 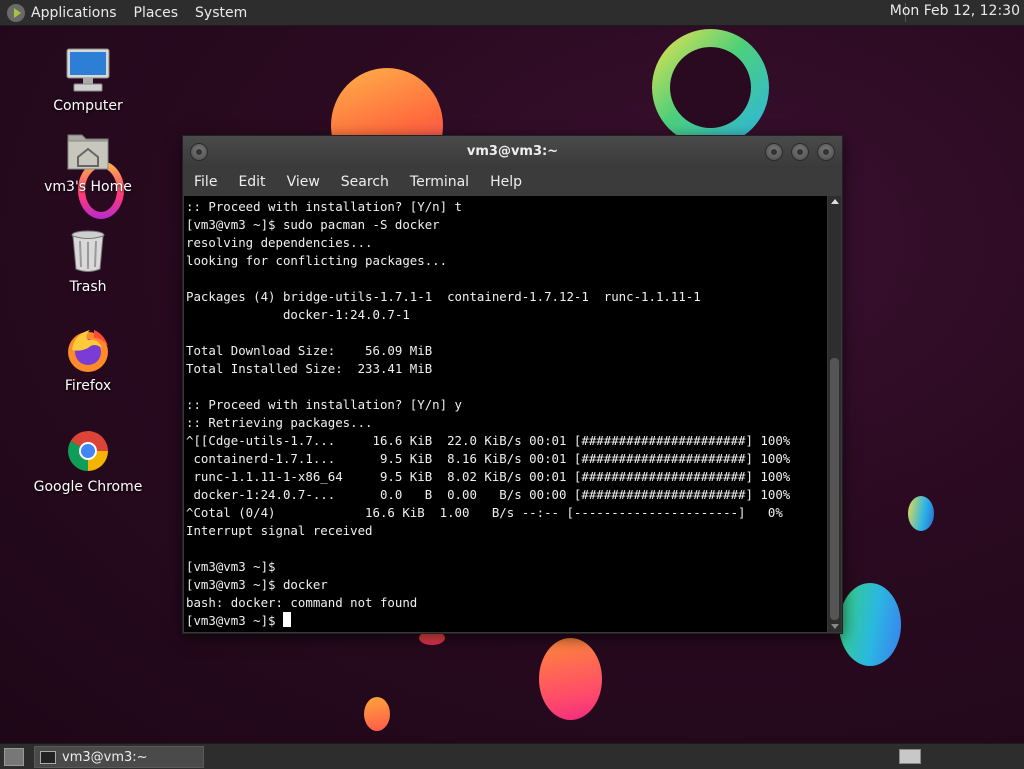 What do you see at coordinates (221, 13) in the screenshot?
I see `menu-system: System` at bounding box center [221, 13].